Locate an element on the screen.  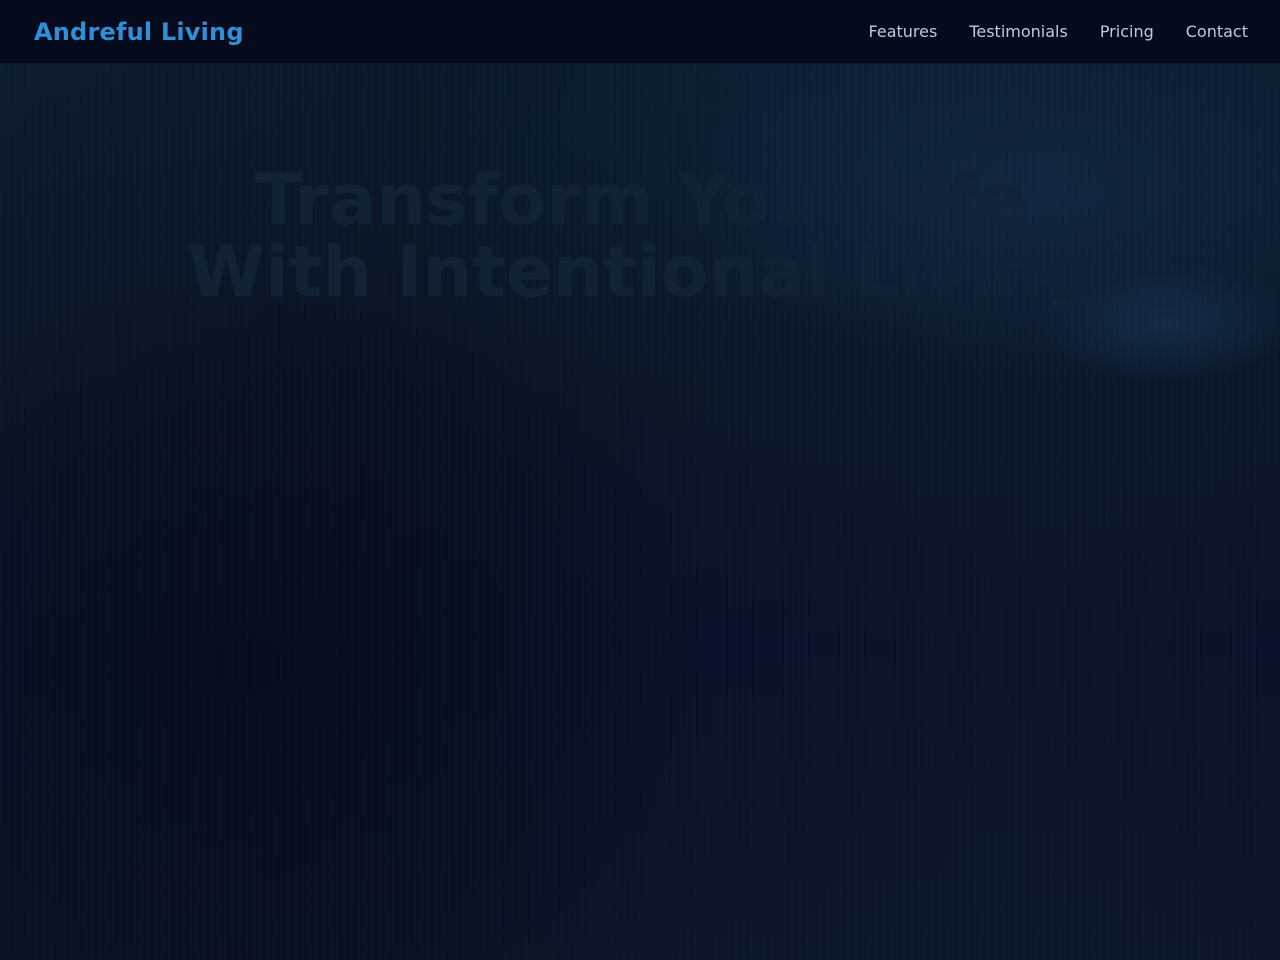
nav-link-contact: Contact is located at coordinates (1217, 31).